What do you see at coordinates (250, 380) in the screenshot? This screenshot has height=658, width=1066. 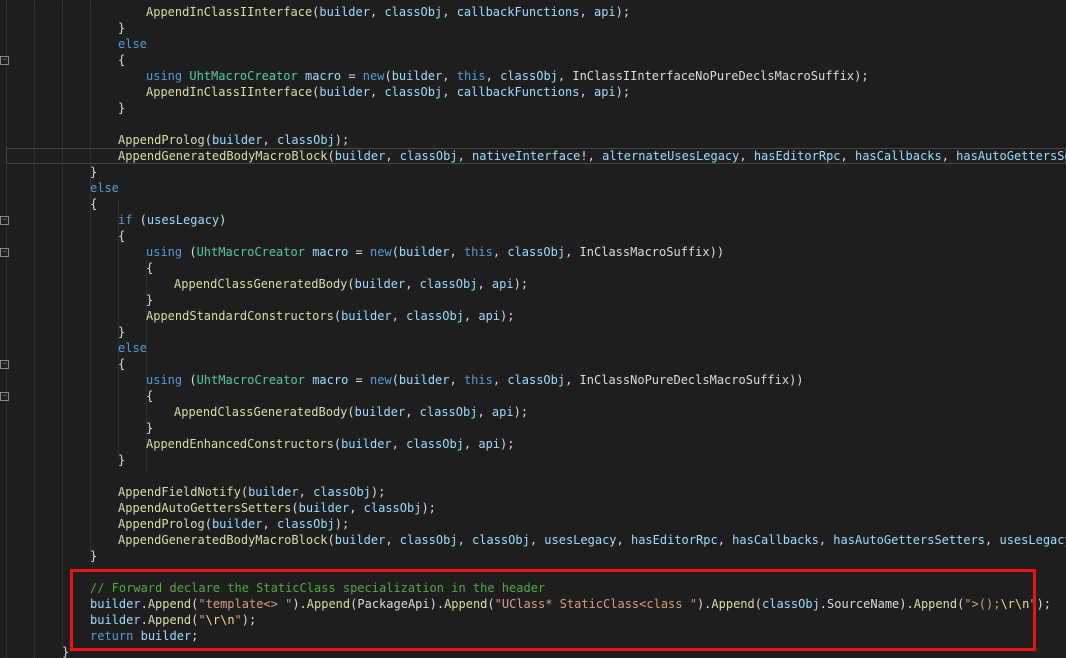 I see `code-token: UhtMacroCreator` at bounding box center [250, 380].